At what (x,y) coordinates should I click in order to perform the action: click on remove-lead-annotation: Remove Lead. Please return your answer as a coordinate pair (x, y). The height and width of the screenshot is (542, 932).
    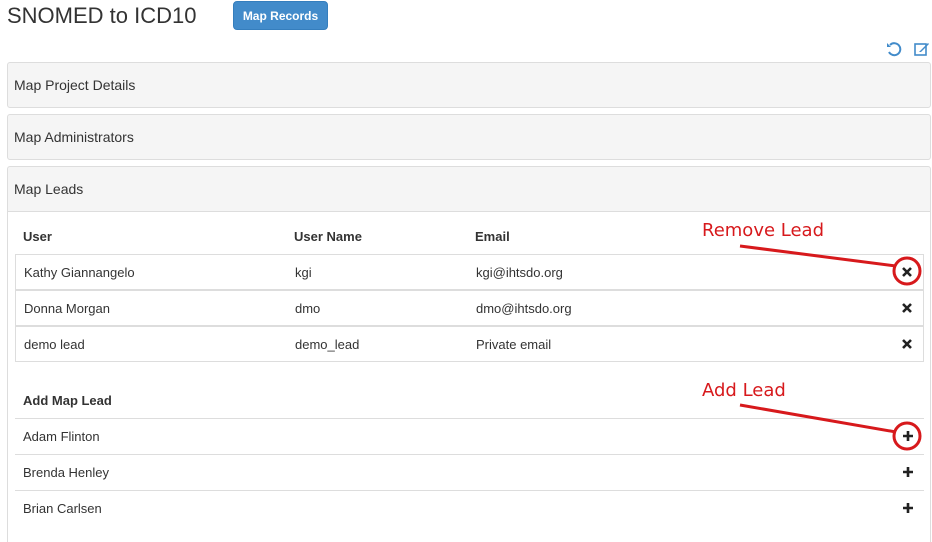
    Looking at the image, I should click on (763, 230).